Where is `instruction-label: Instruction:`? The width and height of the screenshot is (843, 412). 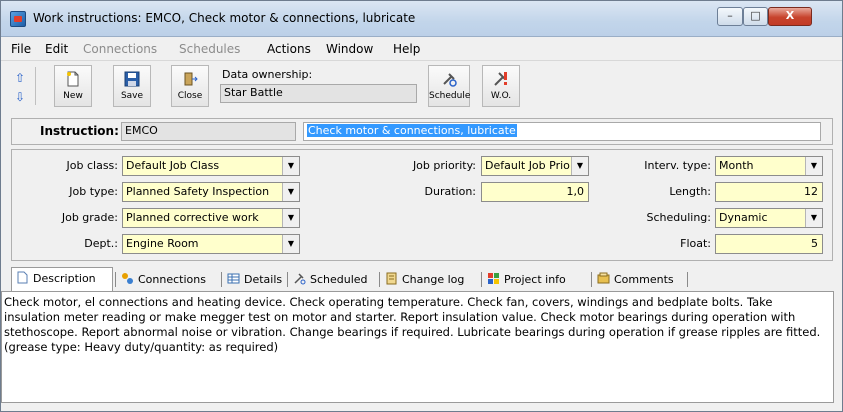
instruction-label: Instruction: is located at coordinates (79, 131).